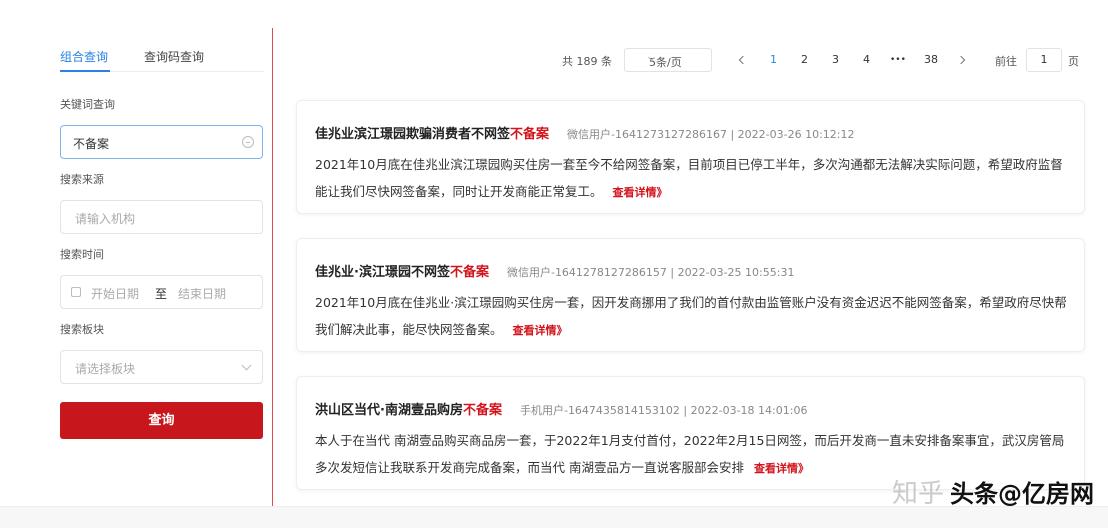  Describe the element at coordinates (248, 142) in the screenshot. I see `clear-icon` at that location.